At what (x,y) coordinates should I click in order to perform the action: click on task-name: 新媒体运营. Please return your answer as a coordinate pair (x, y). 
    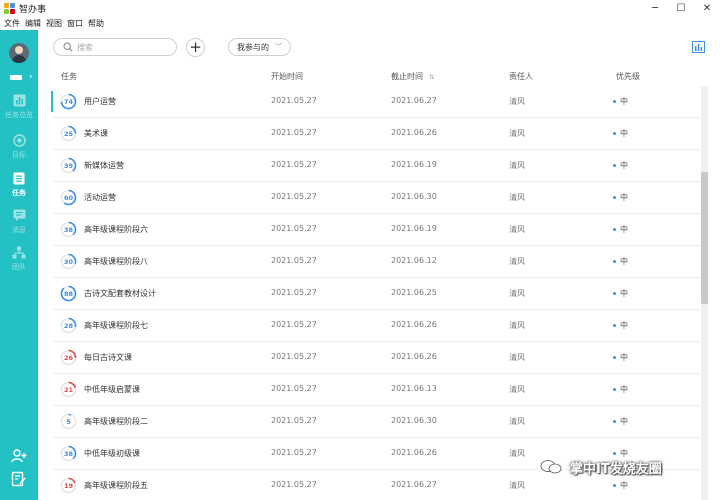
    Looking at the image, I should click on (104, 165).